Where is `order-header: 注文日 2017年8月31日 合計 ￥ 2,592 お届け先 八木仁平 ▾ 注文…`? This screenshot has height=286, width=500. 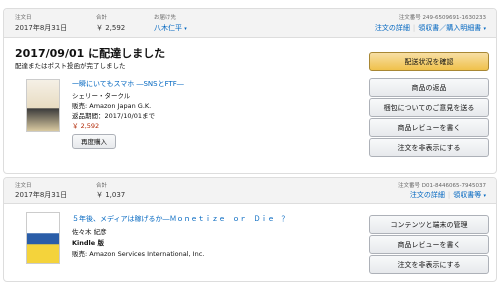 order-header: 注文日 2017年8月31日 合計 ￥ 2,592 お届け先 八木仁平 ▾ 注文… is located at coordinates (250, 23).